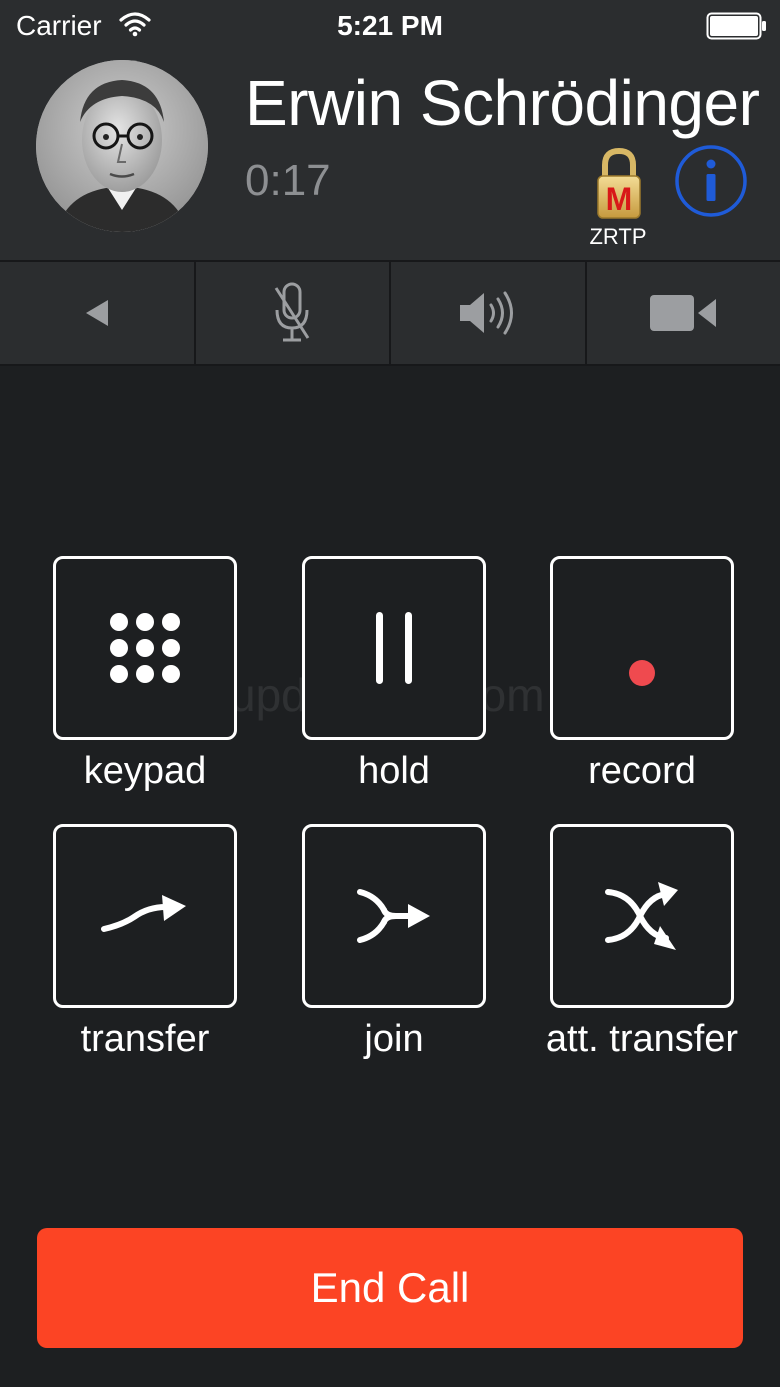  I want to click on keypad-button, so click(145, 648).